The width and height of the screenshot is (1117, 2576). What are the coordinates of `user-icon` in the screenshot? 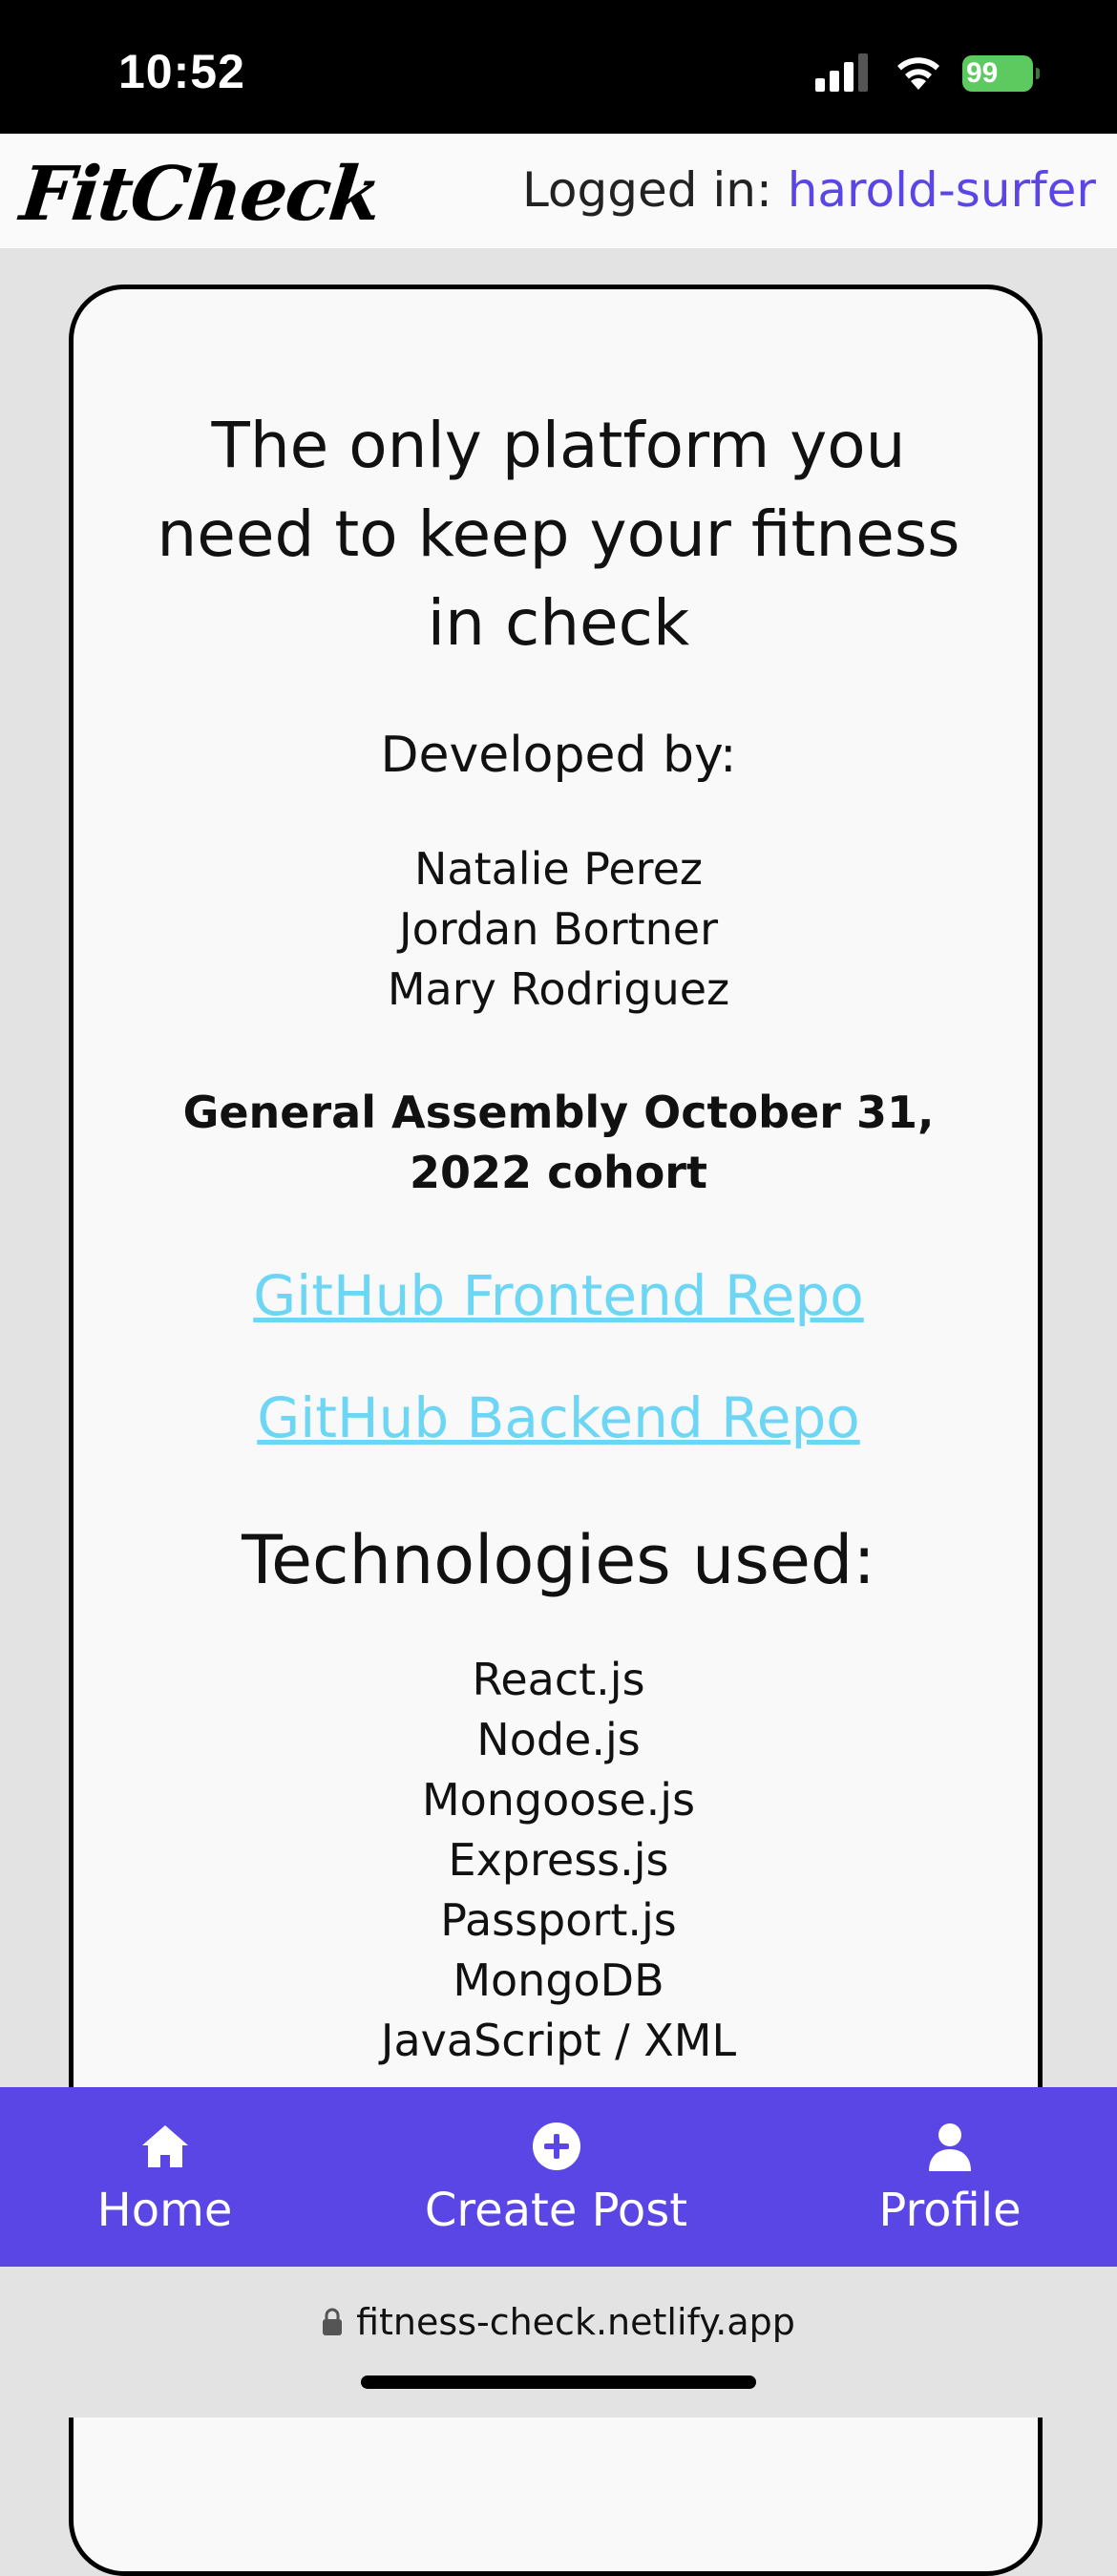 It's located at (950, 2147).